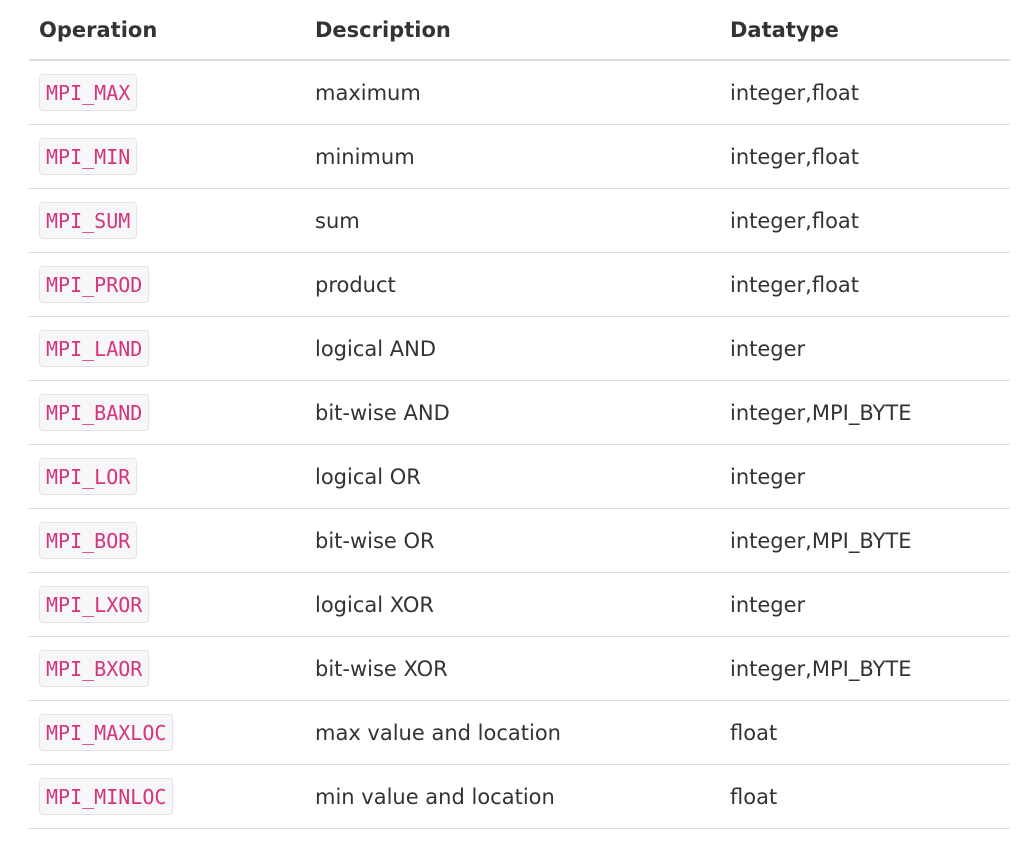  What do you see at coordinates (512, 220) in the screenshot?
I see `description-cell: sum` at bounding box center [512, 220].